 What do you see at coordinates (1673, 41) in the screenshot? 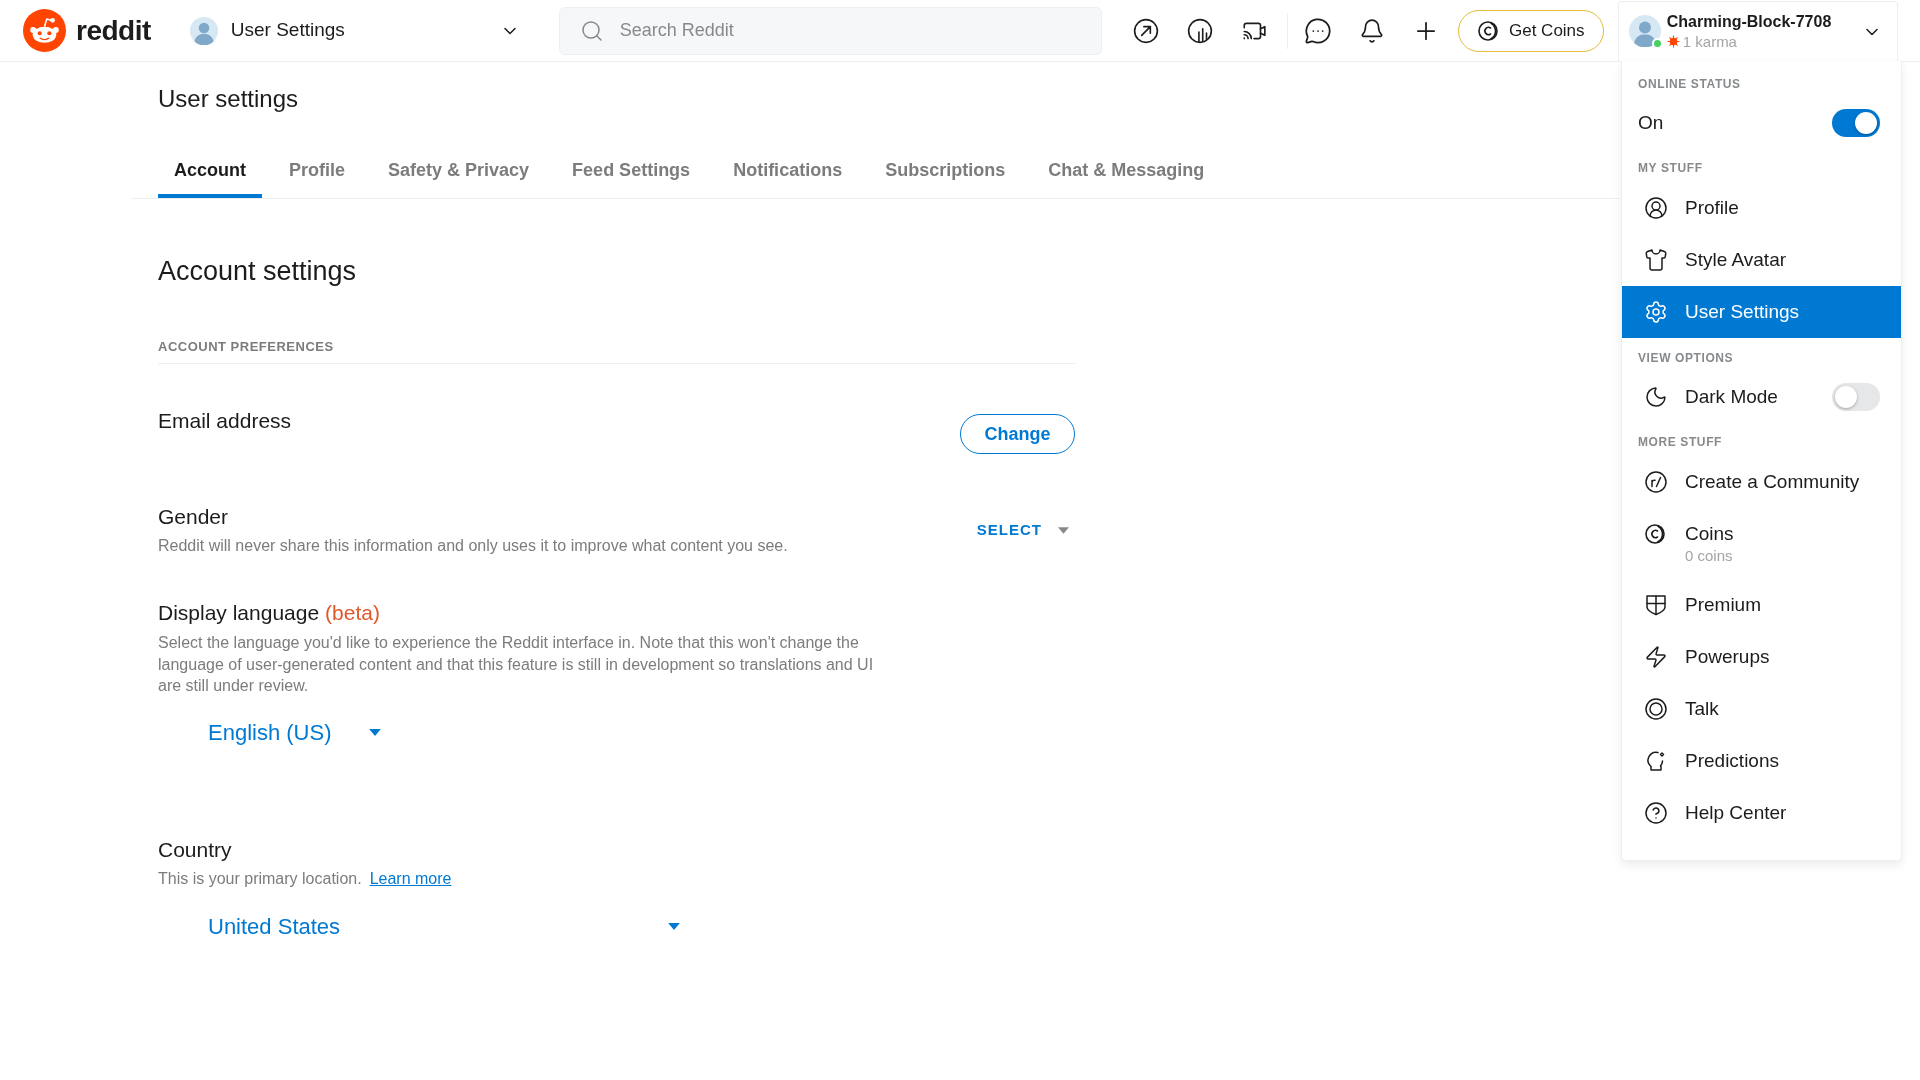
I see `karma-icon` at bounding box center [1673, 41].